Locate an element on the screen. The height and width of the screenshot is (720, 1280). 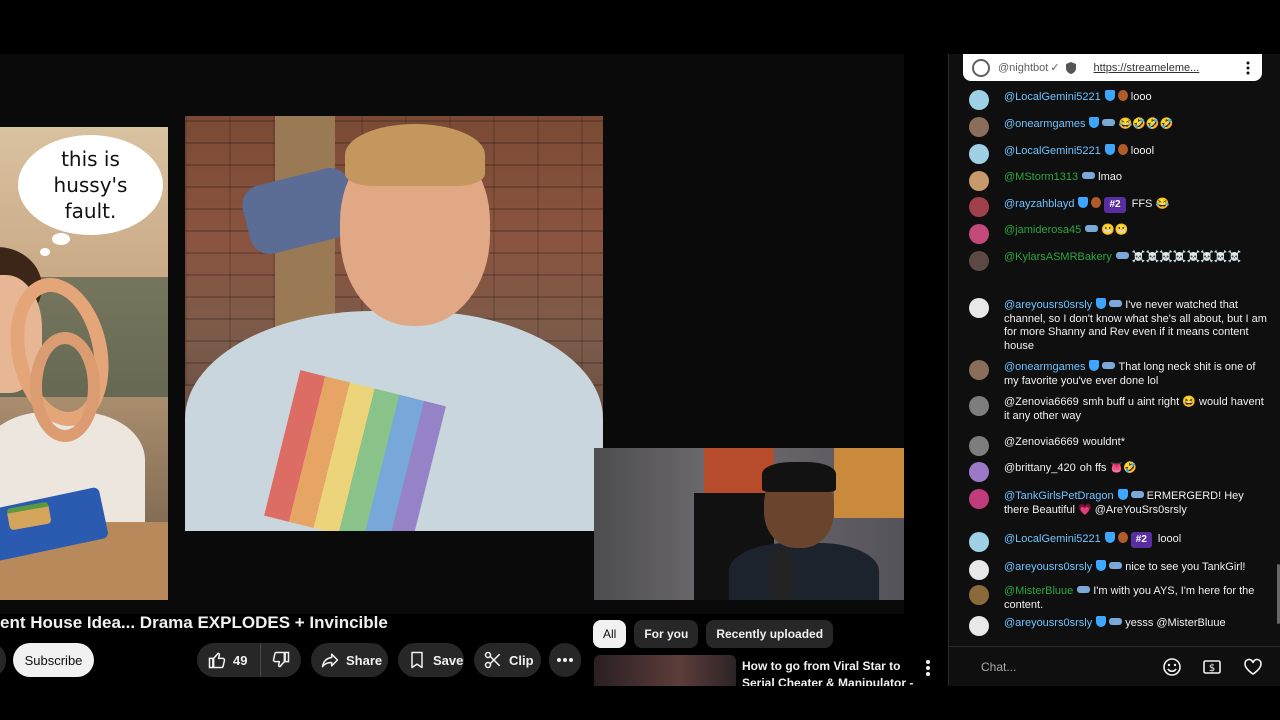
dollar-icon: $ is located at coordinates (1212, 667).